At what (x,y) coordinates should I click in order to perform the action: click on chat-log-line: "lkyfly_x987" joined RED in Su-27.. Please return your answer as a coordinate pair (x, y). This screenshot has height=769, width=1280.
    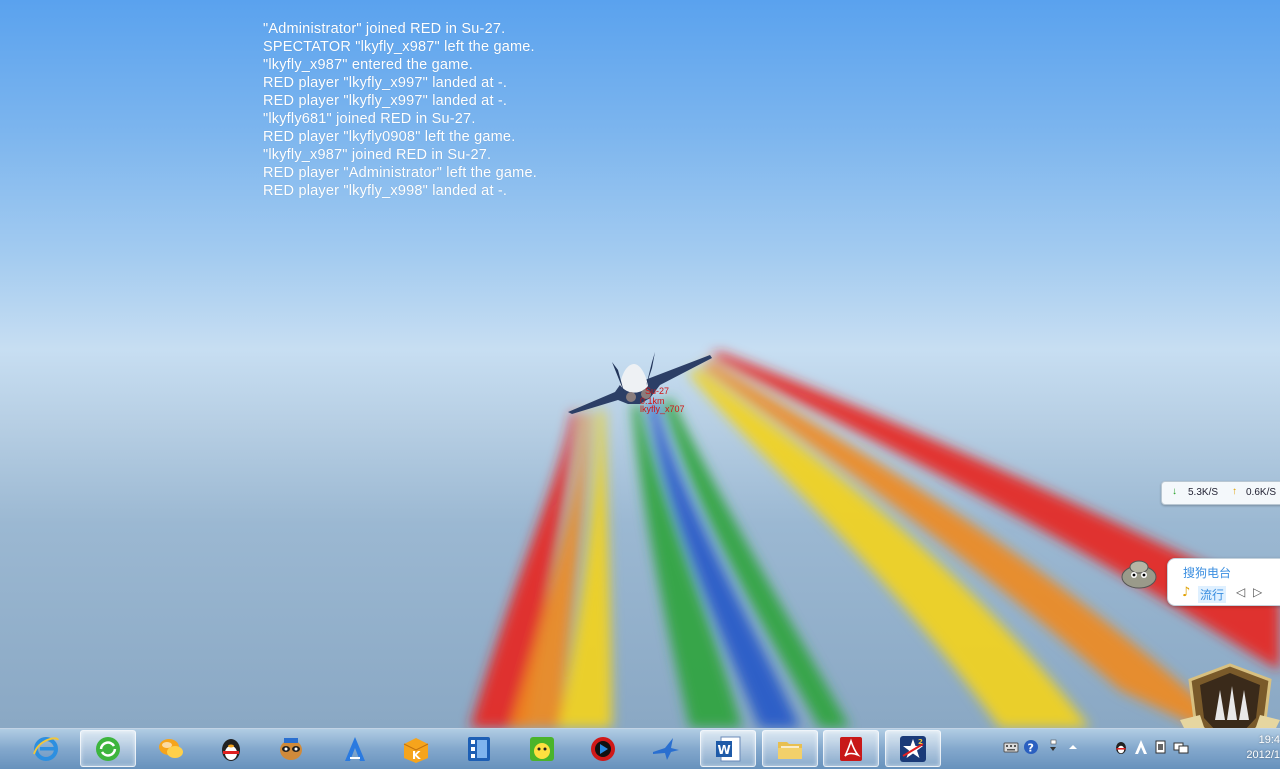
    Looking at the image, I should click on (377, 155).